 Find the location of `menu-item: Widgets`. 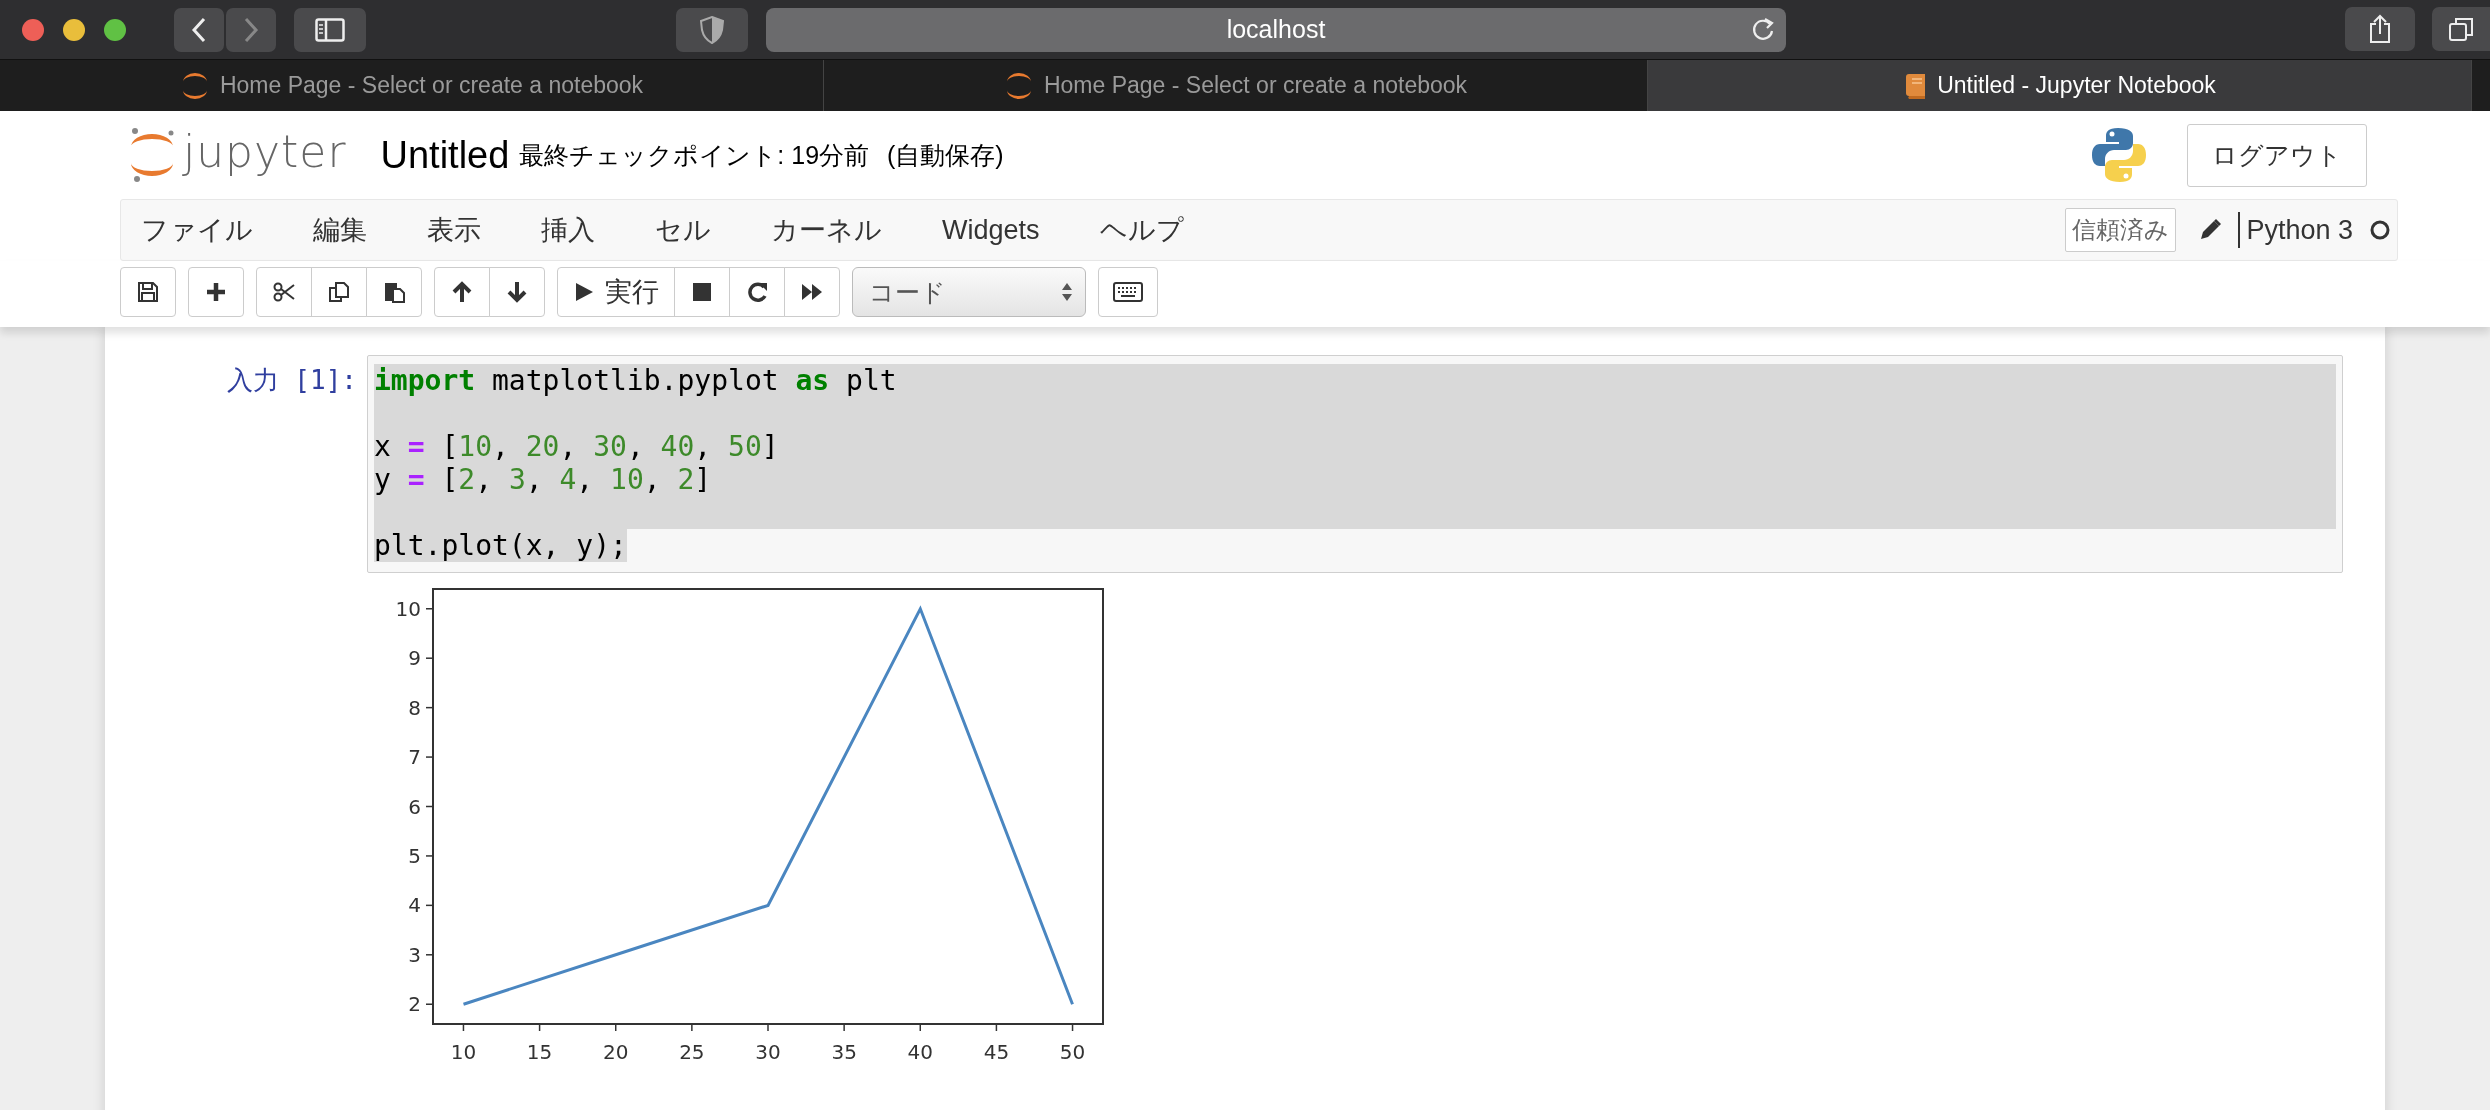

menu-item: Widgets is located at coordinates (990, 230).